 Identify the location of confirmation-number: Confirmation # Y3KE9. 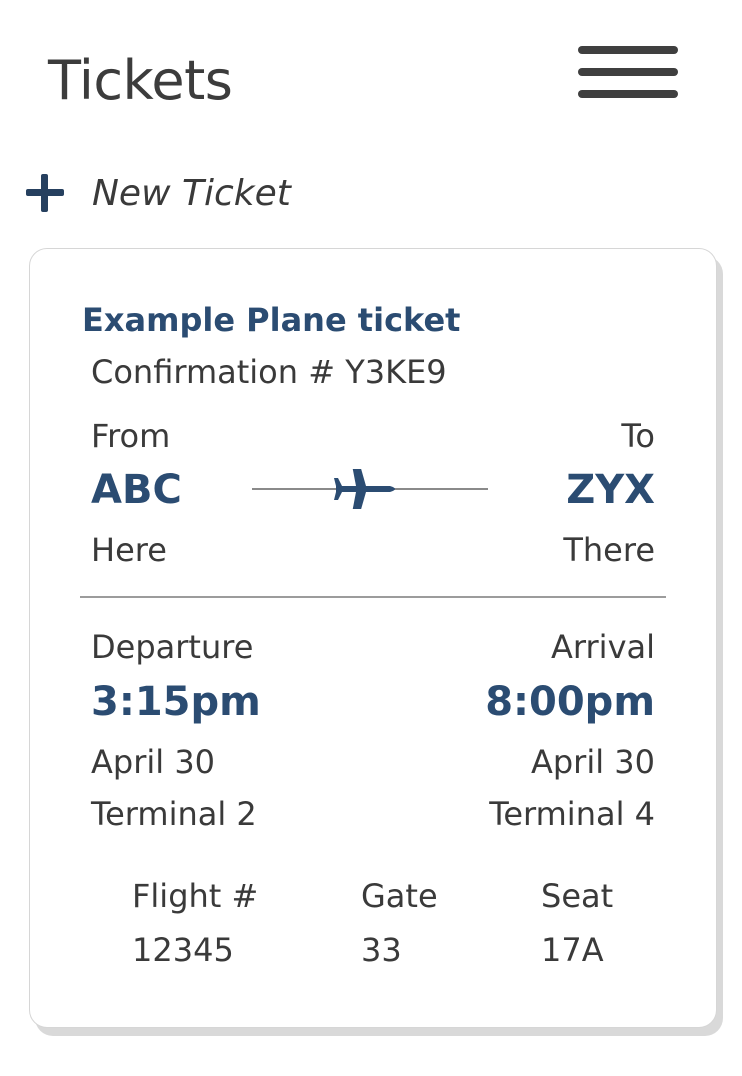
(269, 372).